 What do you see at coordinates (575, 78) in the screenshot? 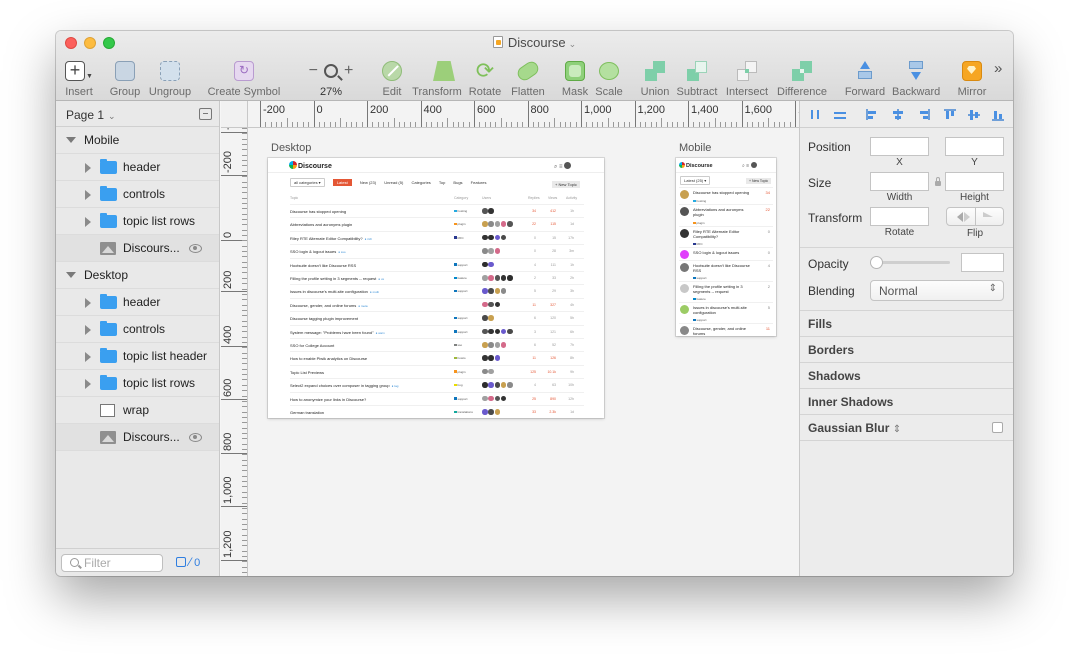
I see `mask-button: Mask` at bounding box center [575, 78].